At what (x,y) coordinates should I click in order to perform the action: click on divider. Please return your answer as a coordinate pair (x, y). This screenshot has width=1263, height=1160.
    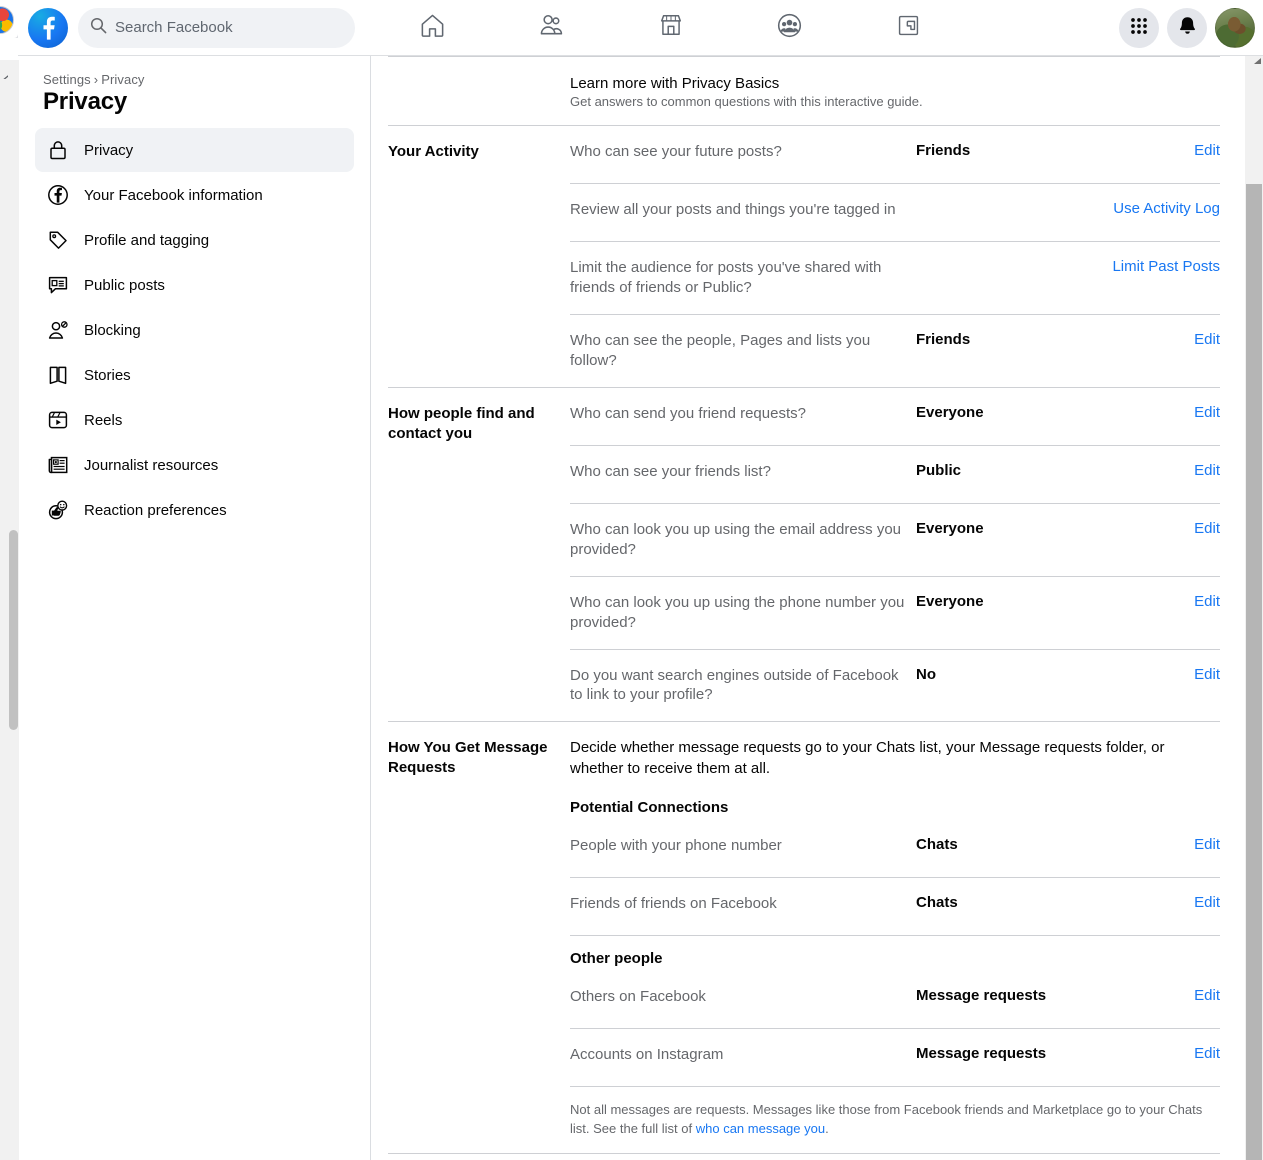
    Looking at the image, I should click on (804, 1153).